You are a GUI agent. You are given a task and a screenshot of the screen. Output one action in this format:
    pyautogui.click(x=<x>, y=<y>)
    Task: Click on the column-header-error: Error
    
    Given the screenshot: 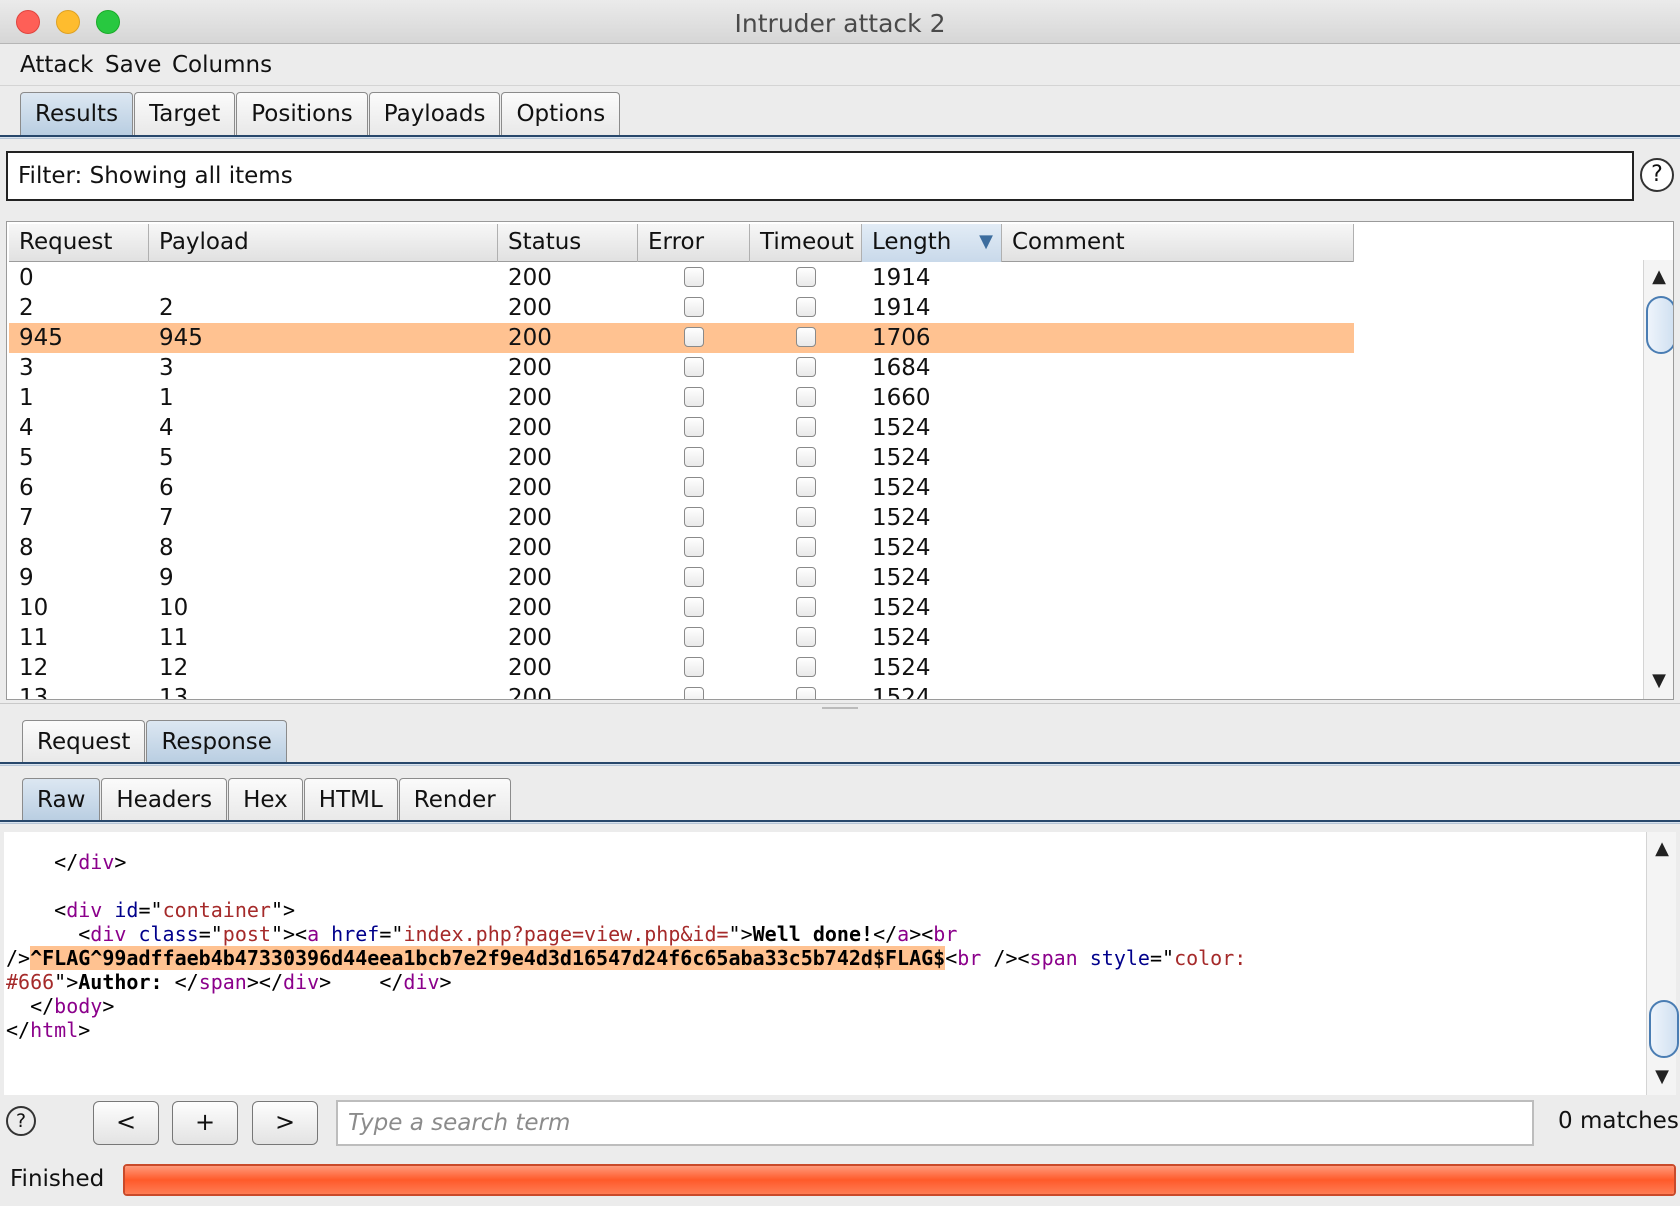 What is the action you would take?
    pyautogui.click(x=694, y=243)
    